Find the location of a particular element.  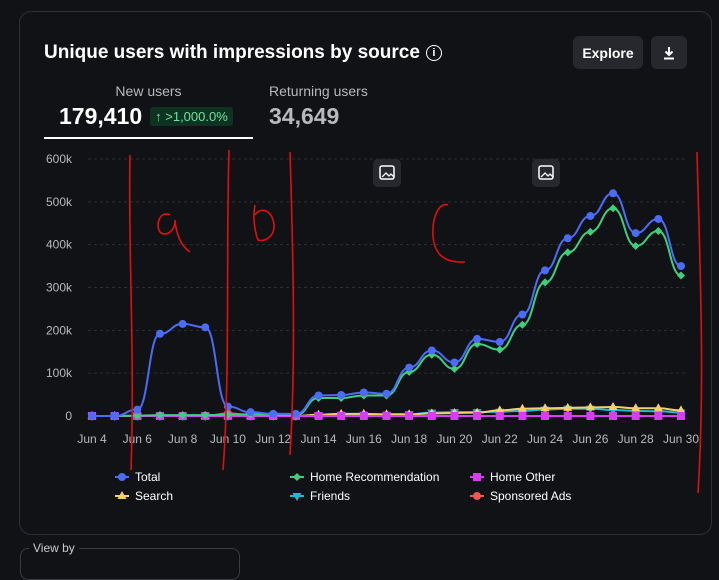

legend-label: Friends is located at coordinates (330, 496).